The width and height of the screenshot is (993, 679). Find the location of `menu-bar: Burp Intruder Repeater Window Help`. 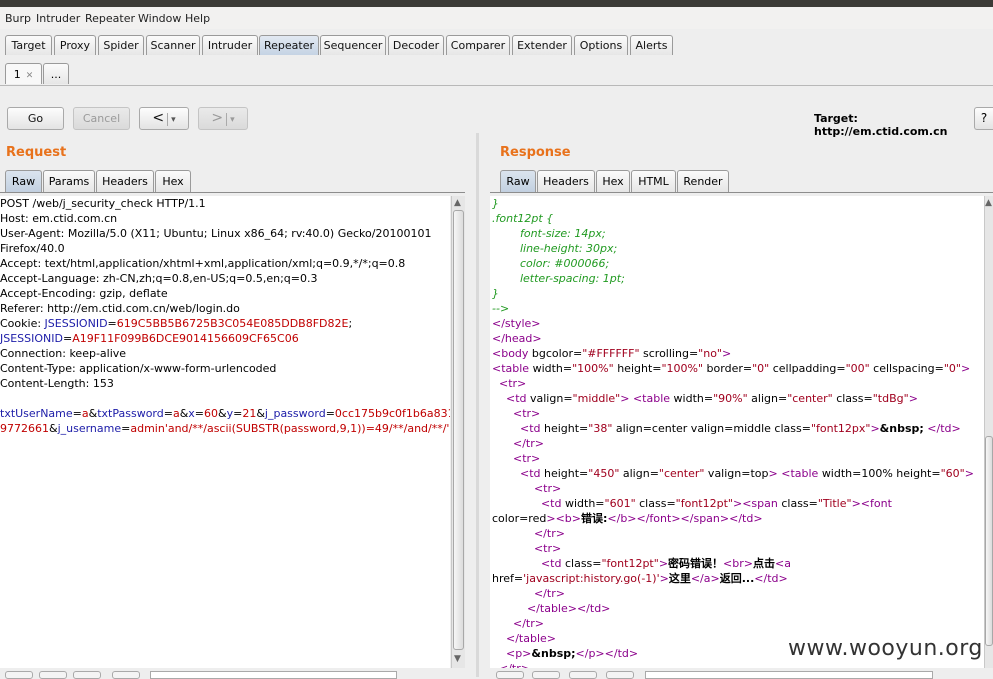

menu-bar: Burp Intruder Repeater Window Help is located at coordinates (496, 18).